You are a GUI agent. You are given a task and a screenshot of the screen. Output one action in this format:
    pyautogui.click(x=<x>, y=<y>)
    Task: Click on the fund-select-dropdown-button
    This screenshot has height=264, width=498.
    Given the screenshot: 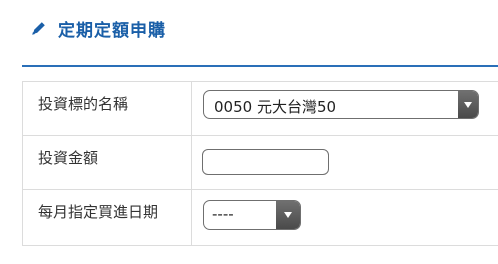 What is the action you would take?
    pyautogui.click(x=468, y=104)
    